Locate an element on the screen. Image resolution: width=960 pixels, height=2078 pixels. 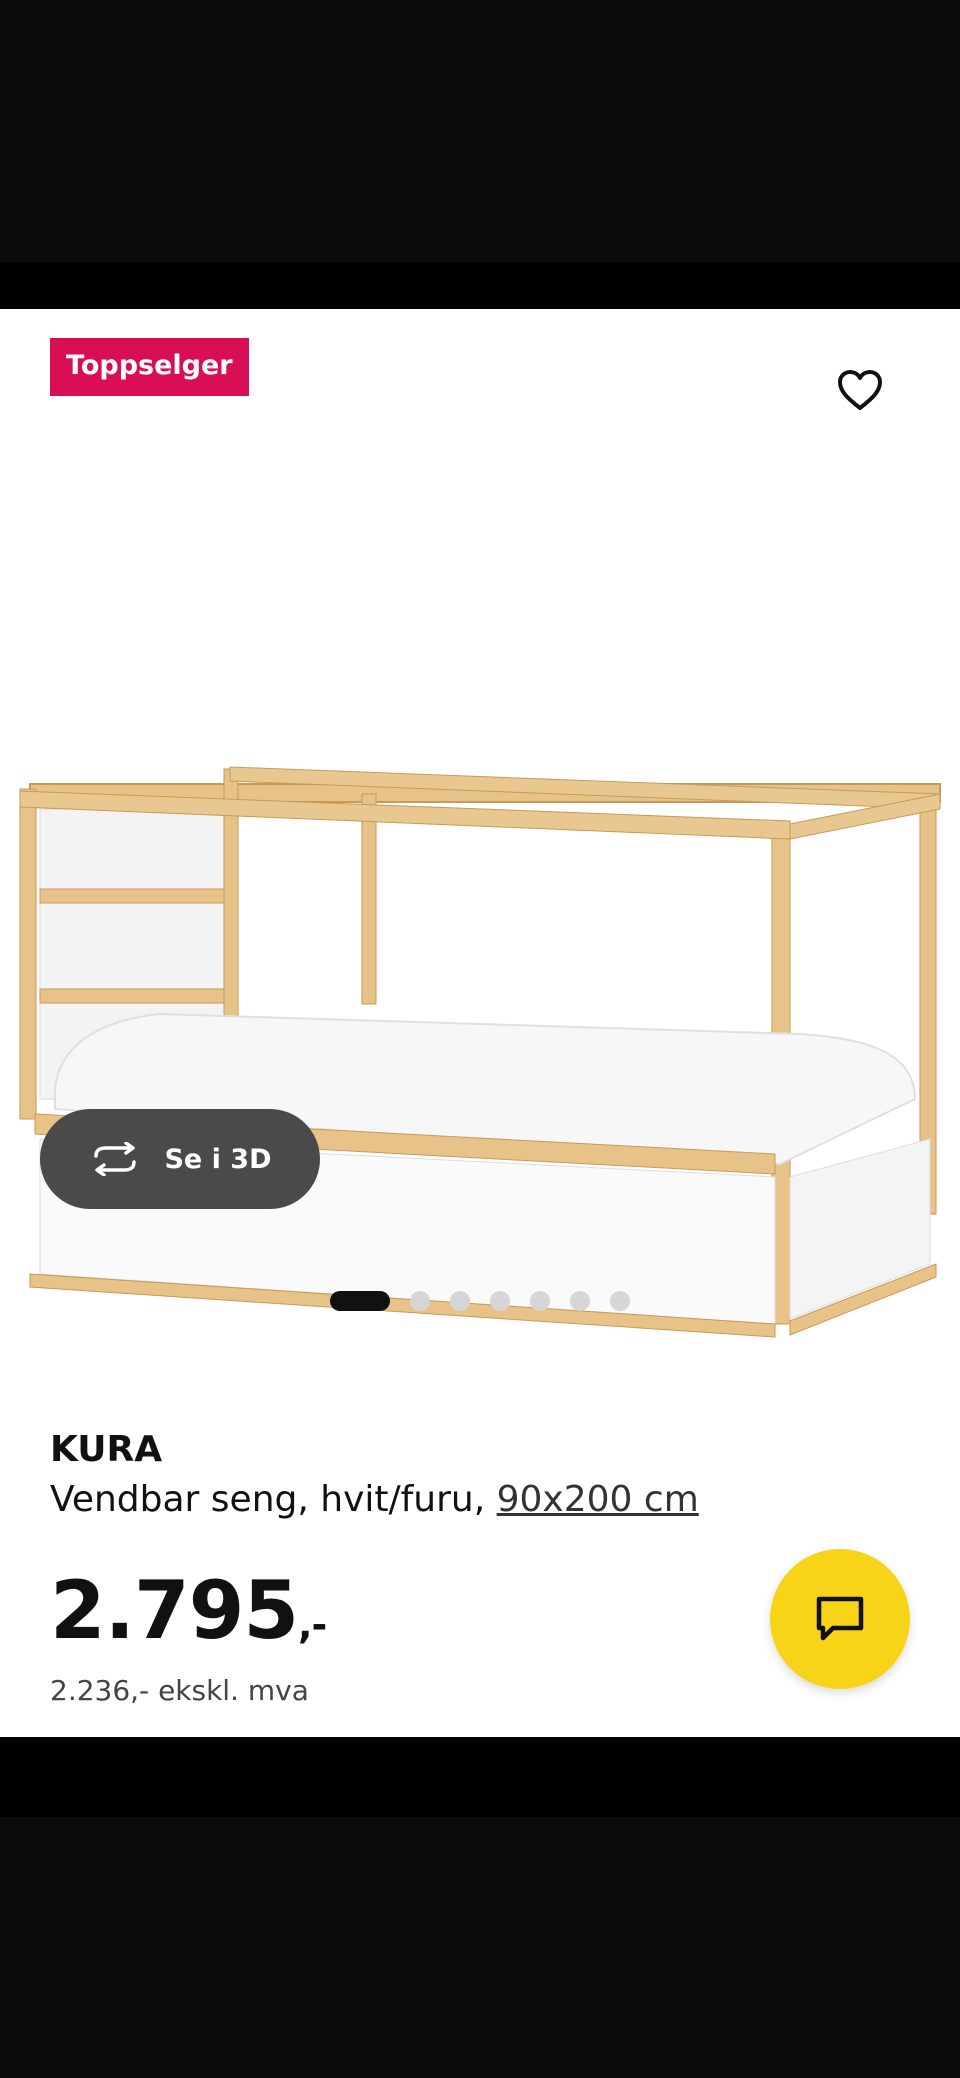
product-price: 2.795,- is located at coordinates (188, 1610).